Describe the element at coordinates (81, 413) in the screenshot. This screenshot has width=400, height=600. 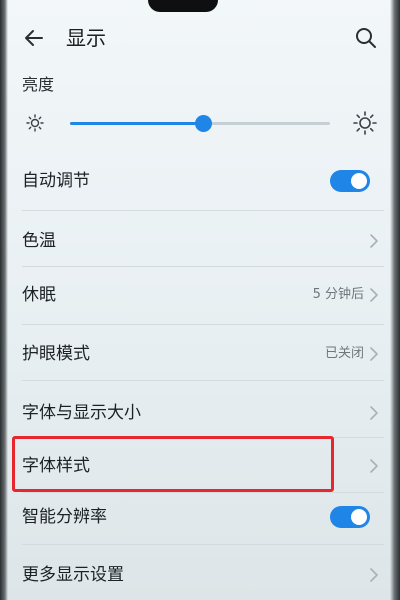
I see `font-size-label: 字体与显示大小` at that location.